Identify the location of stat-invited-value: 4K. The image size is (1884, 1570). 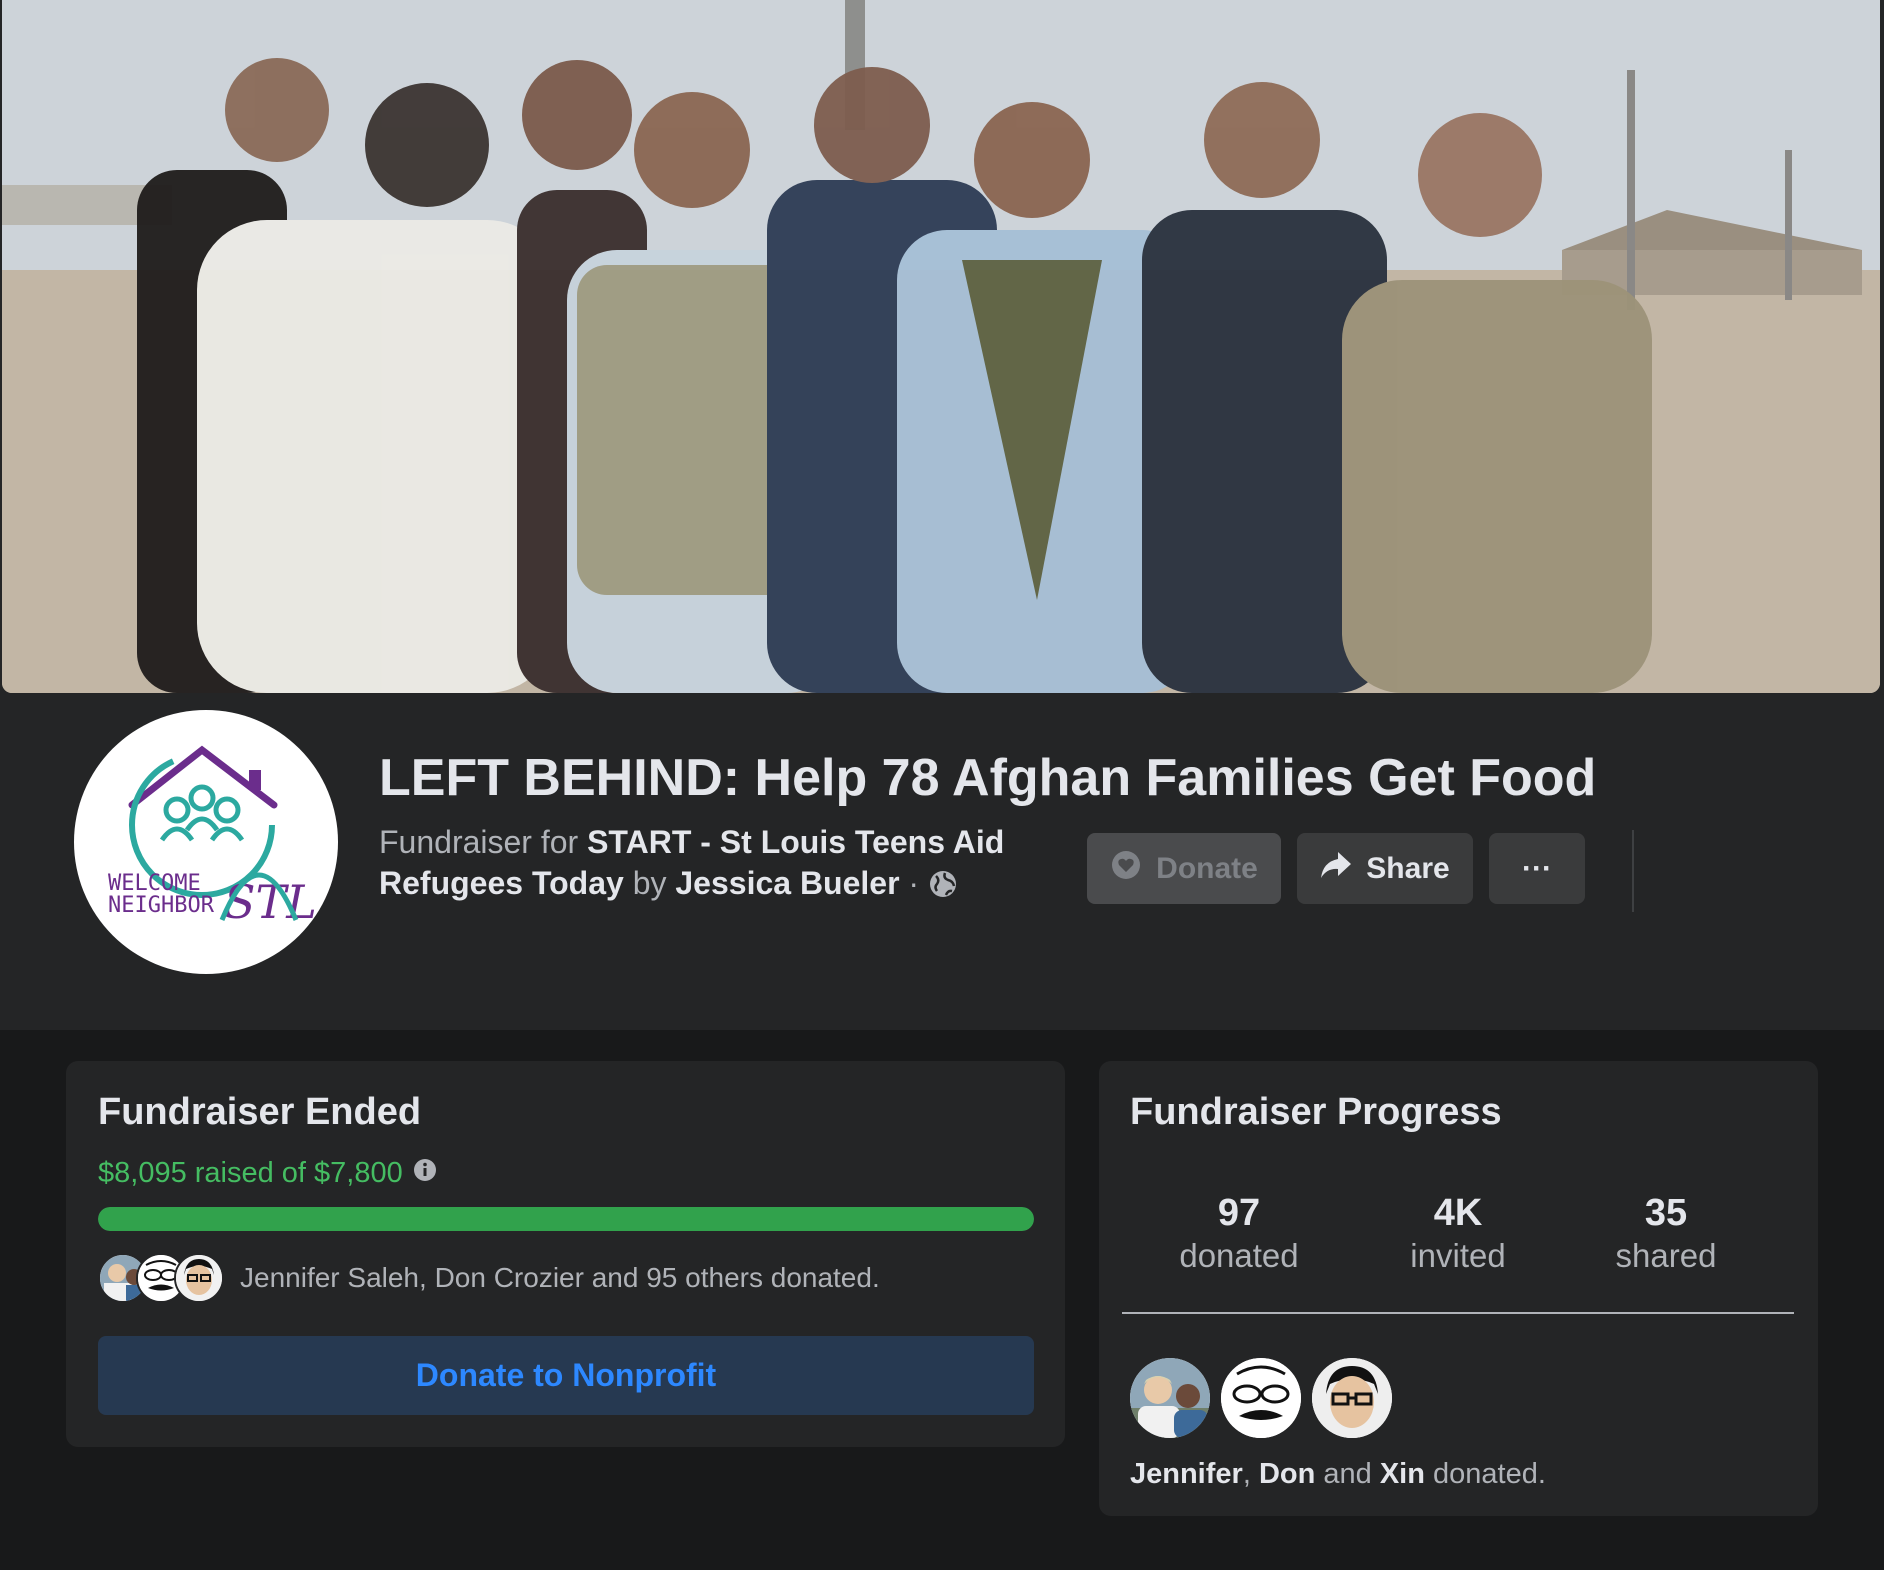
(1458, 1213).